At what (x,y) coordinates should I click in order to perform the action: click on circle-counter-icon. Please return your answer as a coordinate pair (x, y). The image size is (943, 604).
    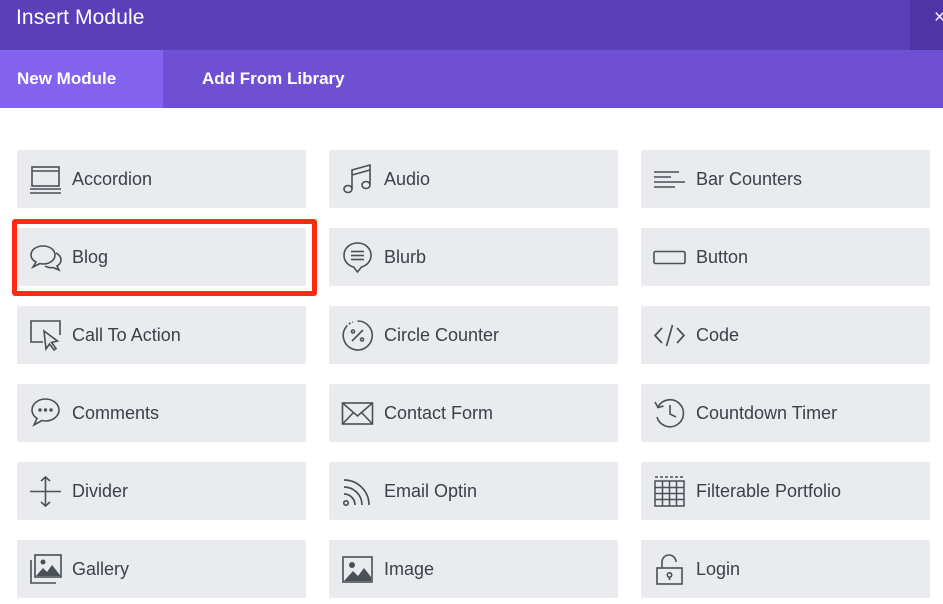
    Looking at the image, I should click on (357, 335).